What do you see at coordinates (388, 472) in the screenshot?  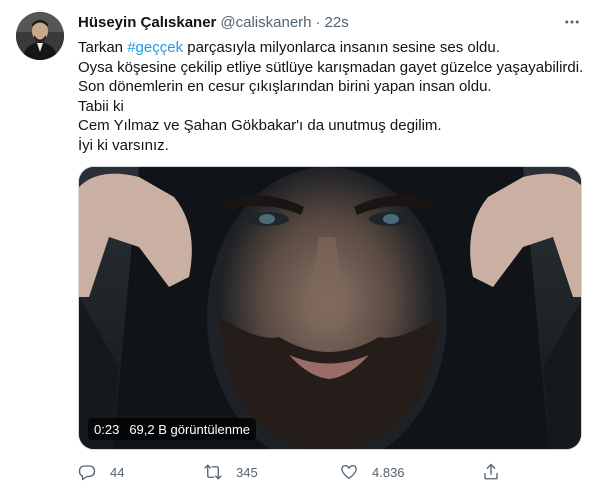 I see `like-count: 4.836` at bounding box center [388, 472].